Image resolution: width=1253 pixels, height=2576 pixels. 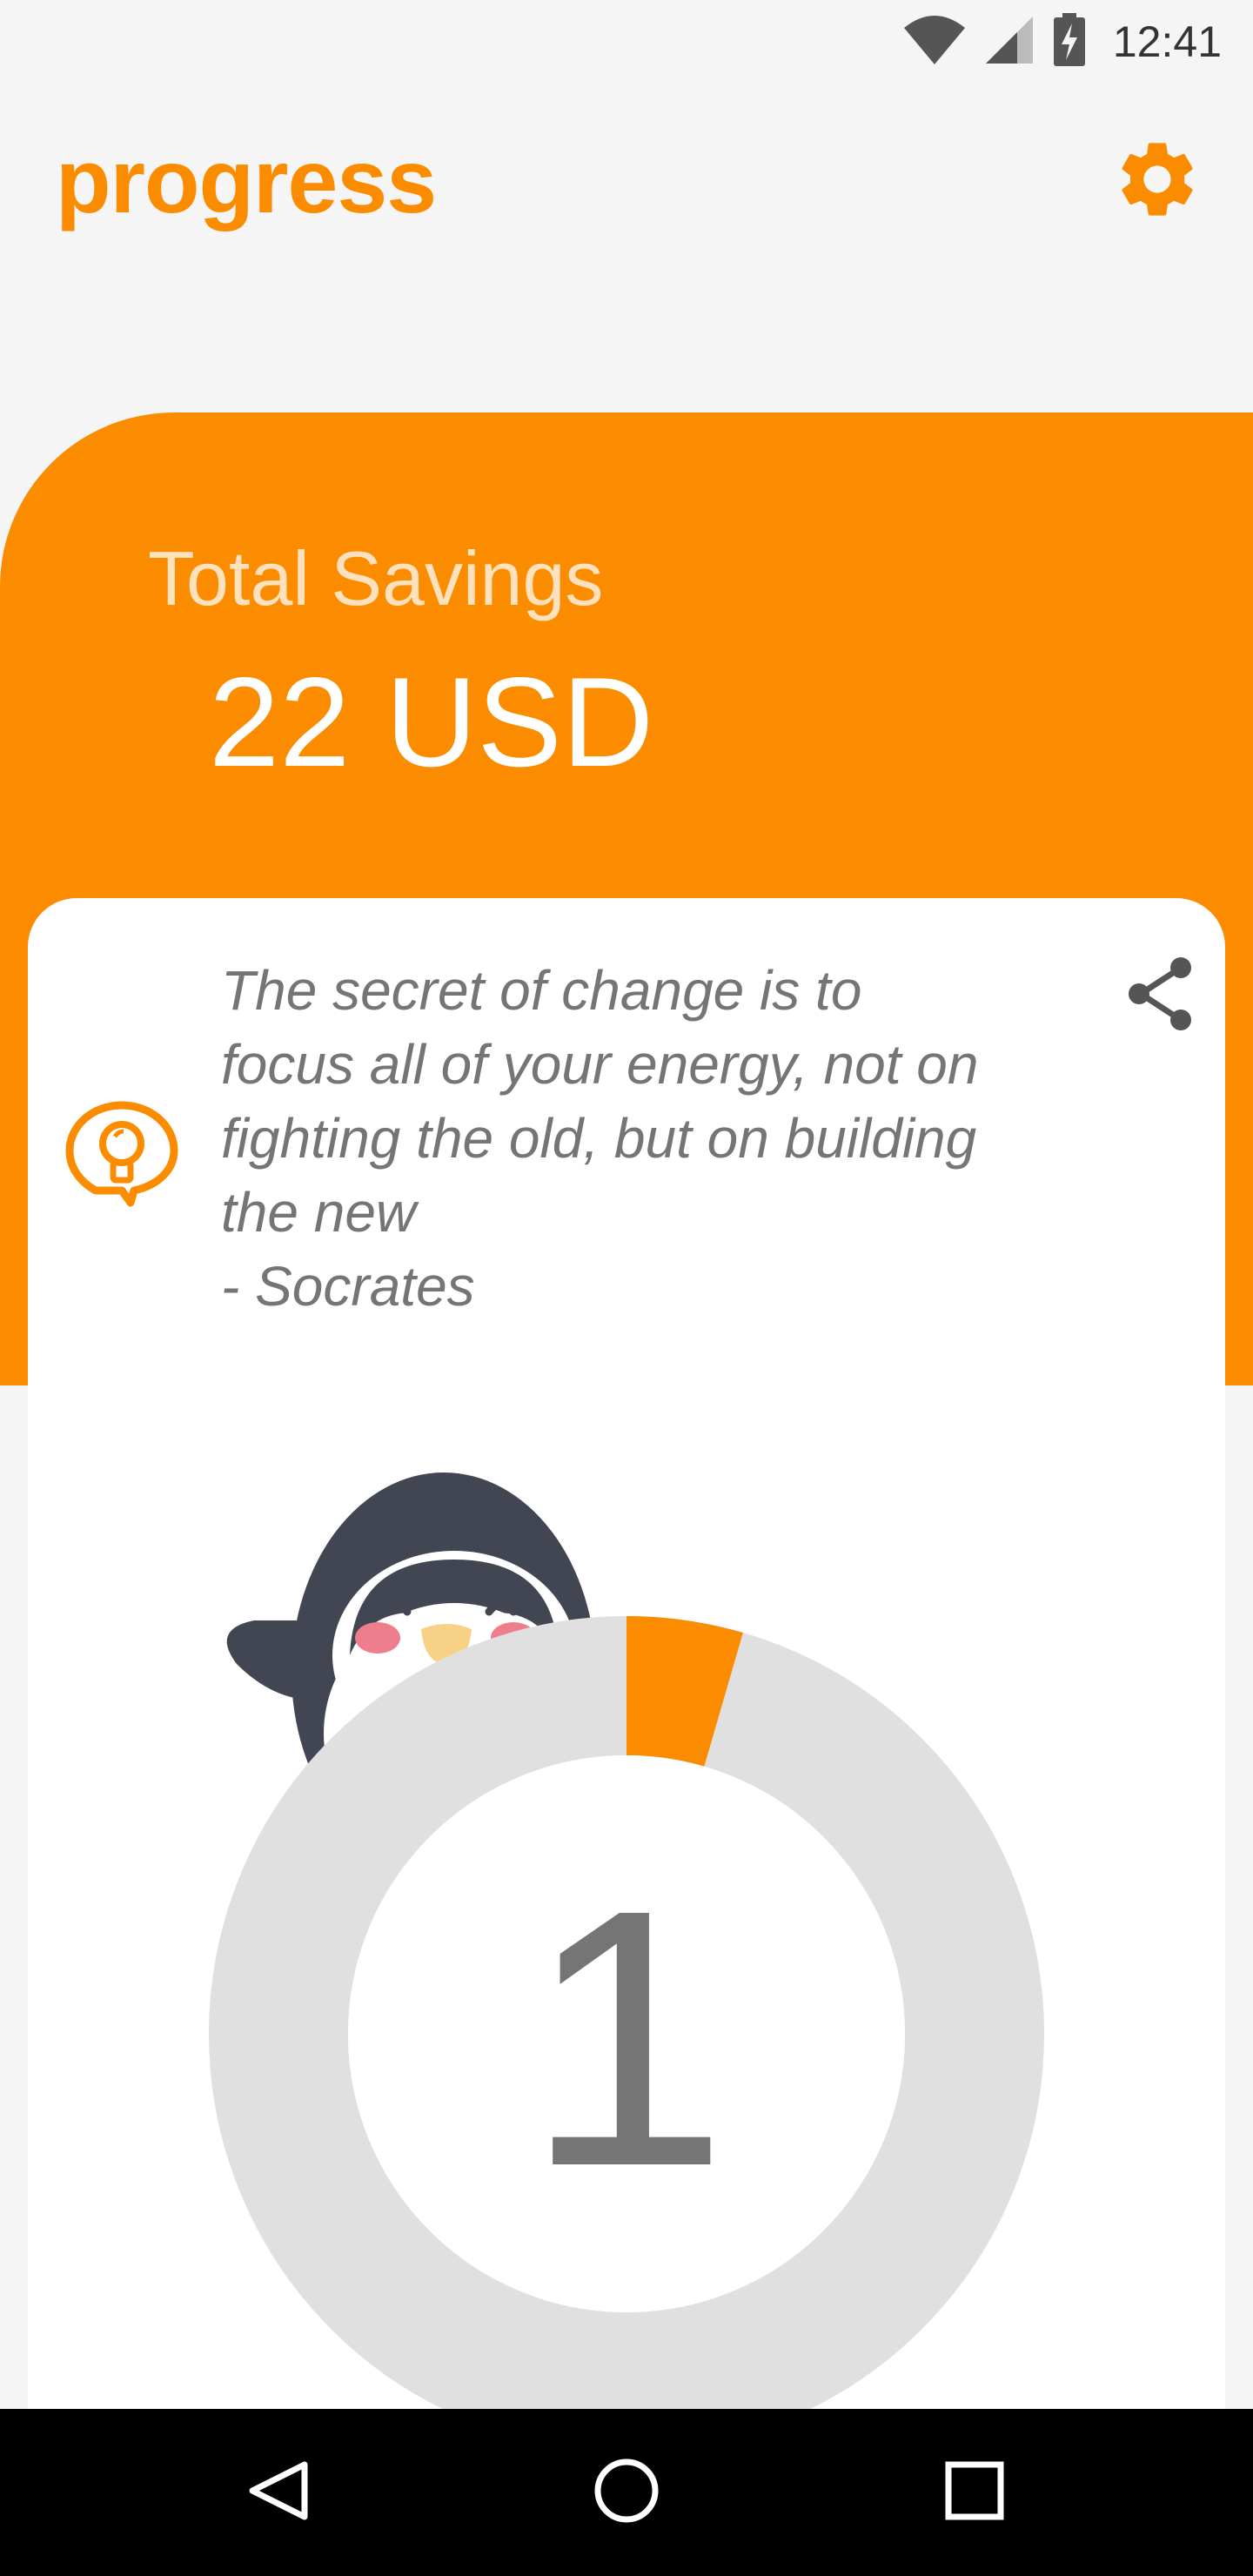 I want to click on status-icons: 12:41, so click(x=1062, y=41).